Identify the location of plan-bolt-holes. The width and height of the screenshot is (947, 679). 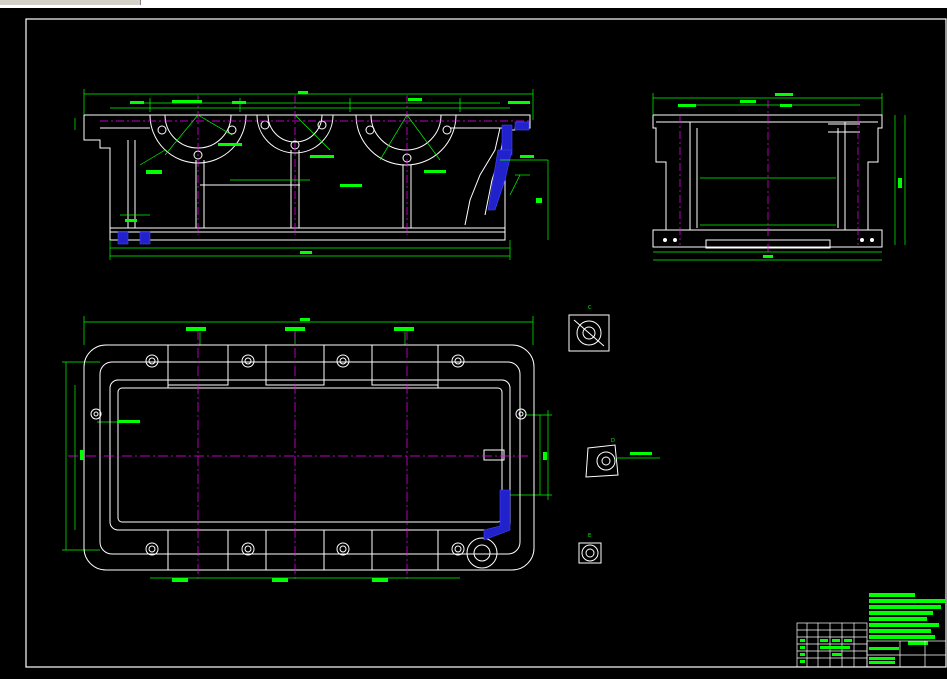
(308, 461).